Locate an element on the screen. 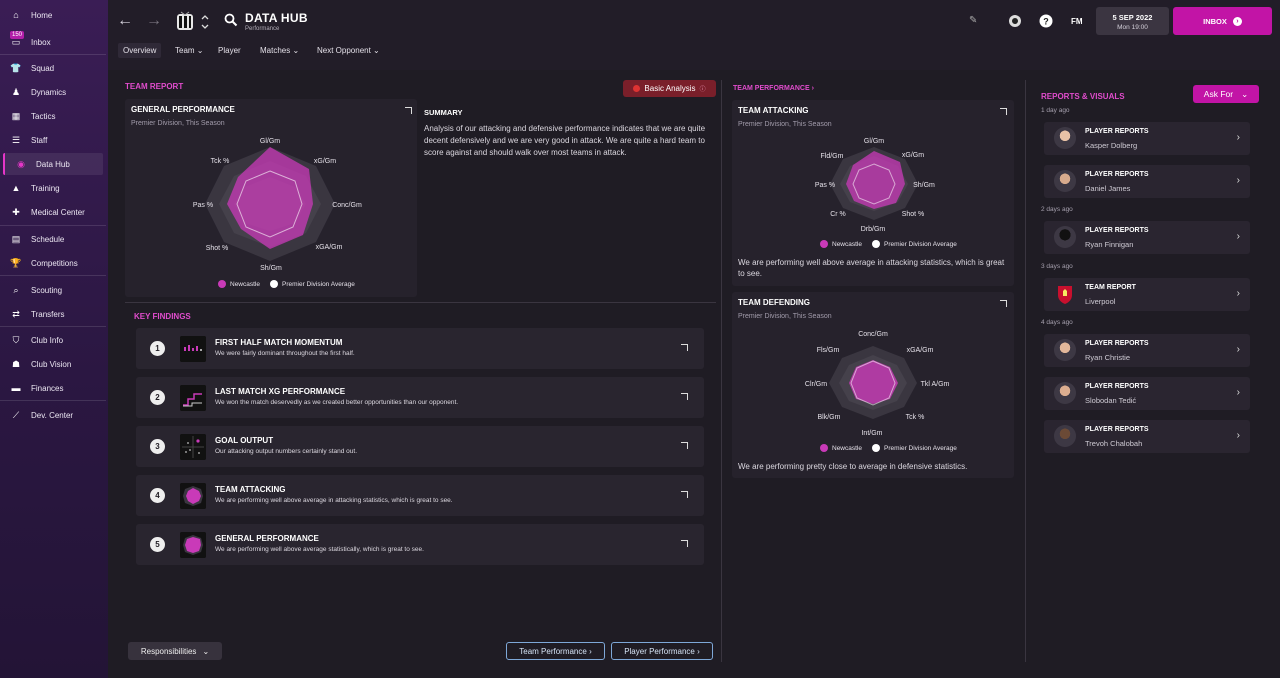  dynamics-icon: ♟ is located at coordinates (16, 91).